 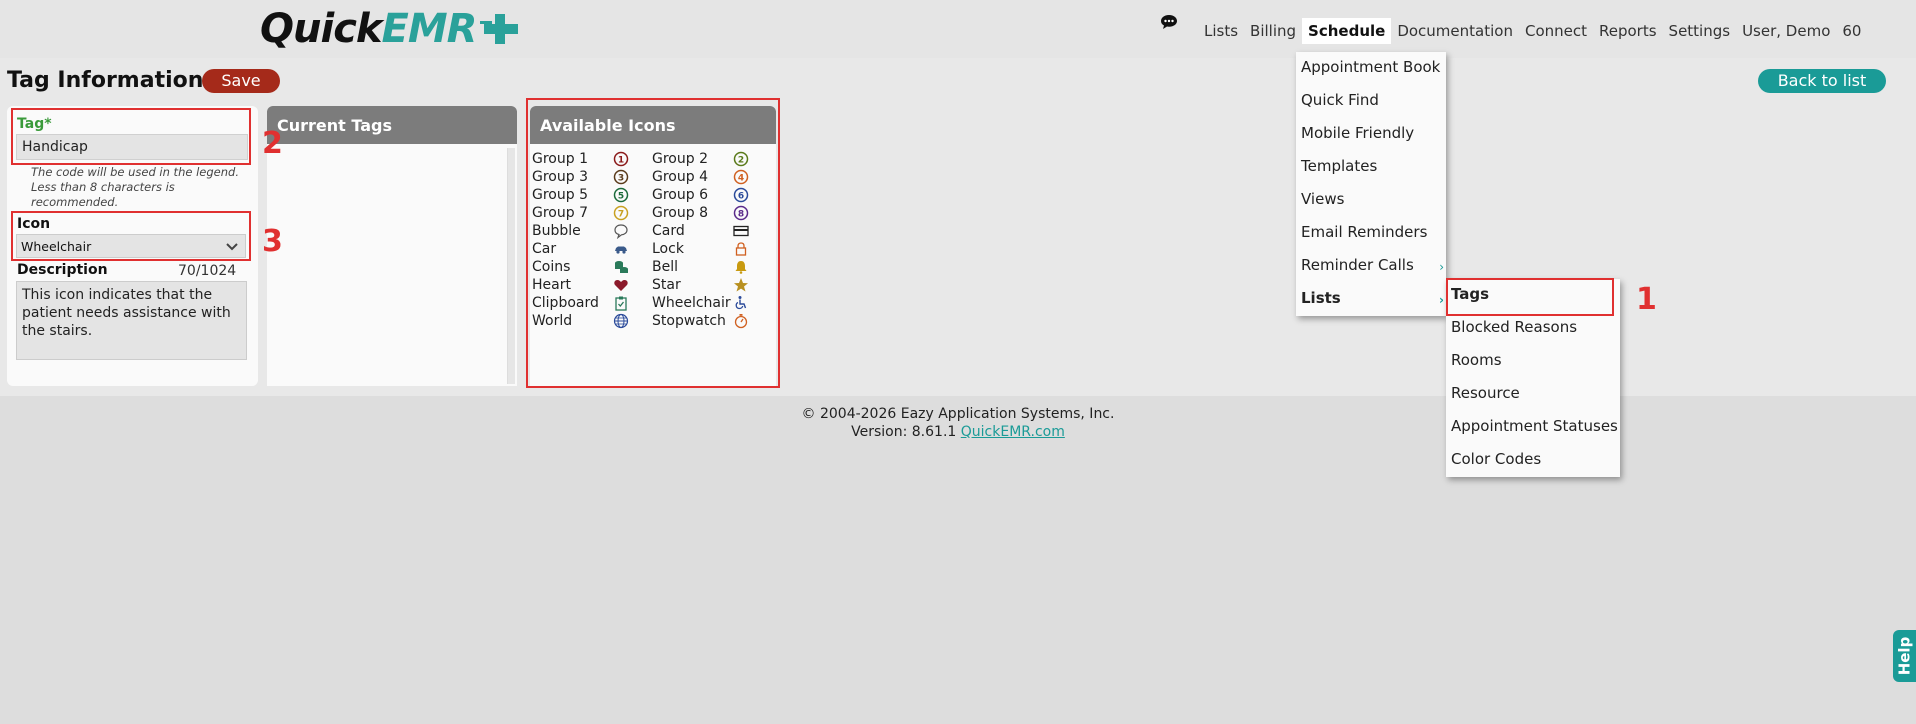 What do you see at coordinates (1357, 265) in the screenshot?
I see `menu-item-label: Reminder Calls` at bounding box center [1357, 265].